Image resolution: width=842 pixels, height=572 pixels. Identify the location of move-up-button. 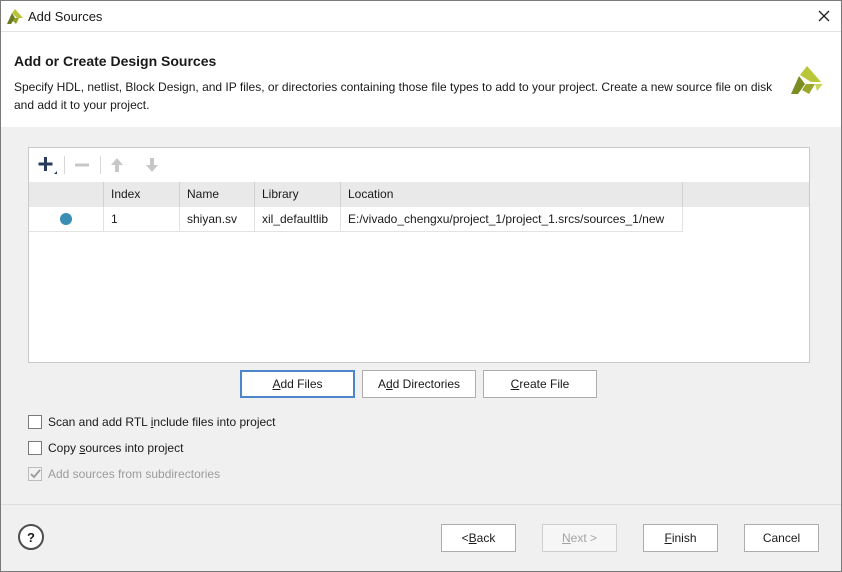
(117, 165).